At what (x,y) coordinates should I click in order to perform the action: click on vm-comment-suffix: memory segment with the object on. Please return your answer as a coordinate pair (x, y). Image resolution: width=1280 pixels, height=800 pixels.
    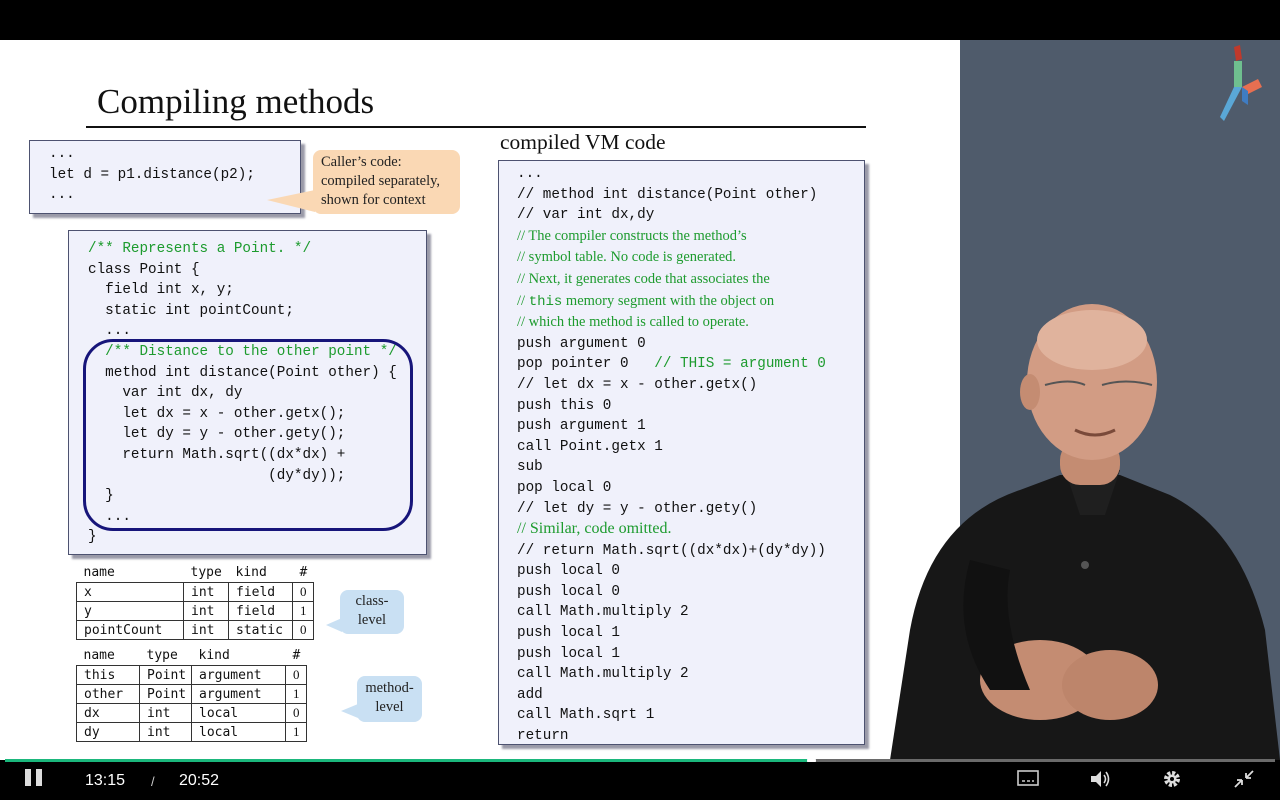
    Looking at the image, I should click on (668, 300).